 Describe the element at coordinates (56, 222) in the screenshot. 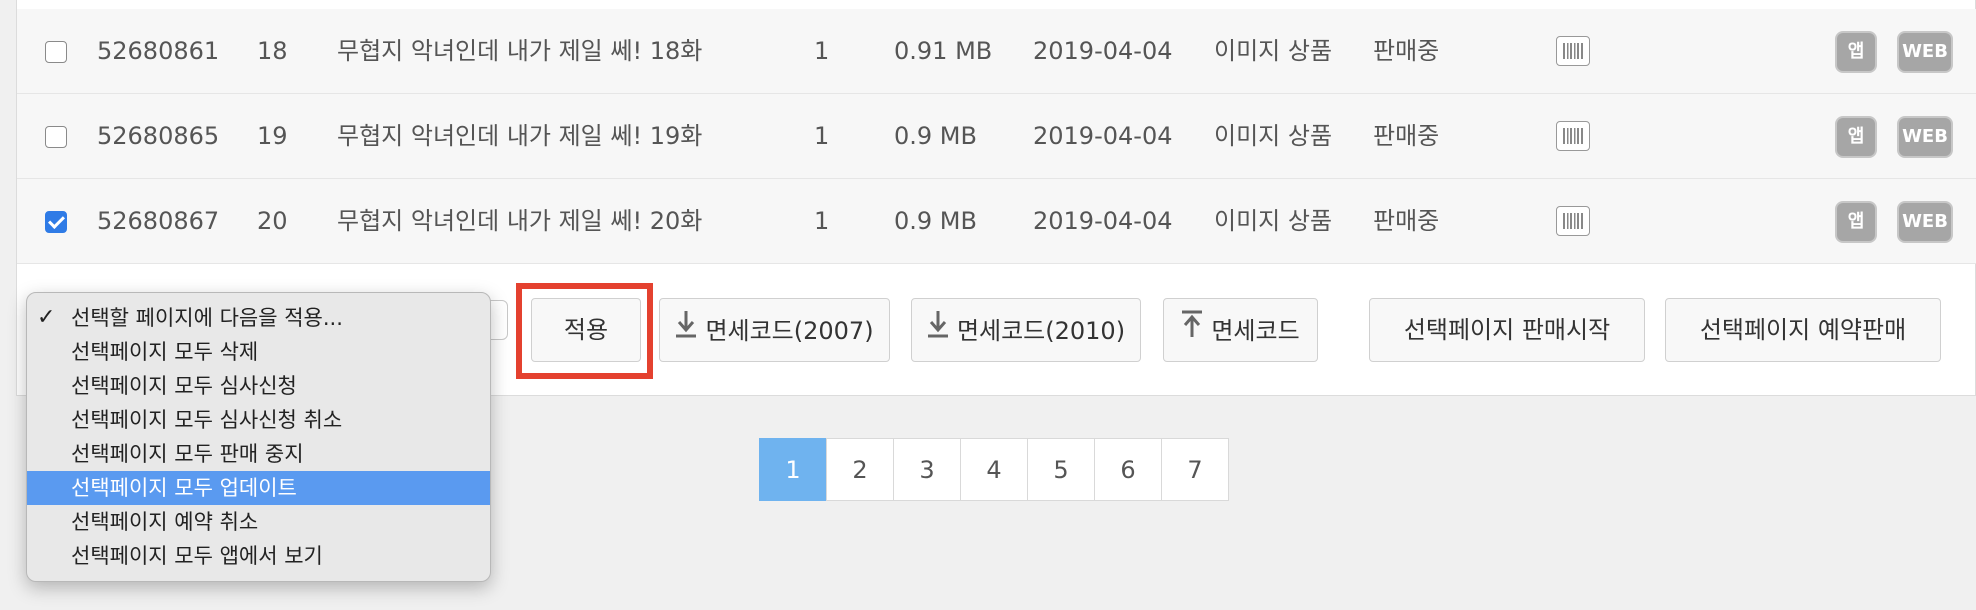

I see `row-checkbox-checked` at that location.